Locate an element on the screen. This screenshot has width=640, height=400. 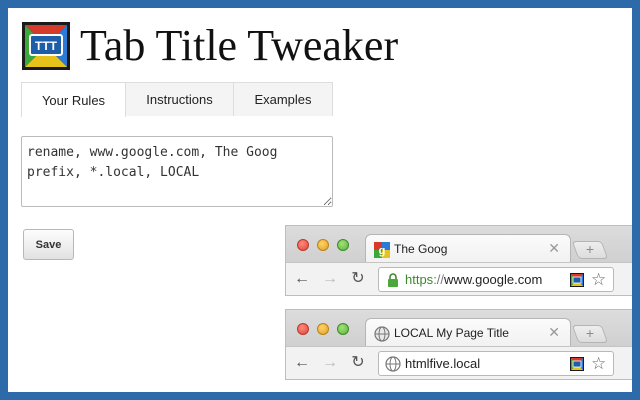
browser-toolbar: ← → ↻ https://www.google.com ☆ is located at coordinates (459, 278).